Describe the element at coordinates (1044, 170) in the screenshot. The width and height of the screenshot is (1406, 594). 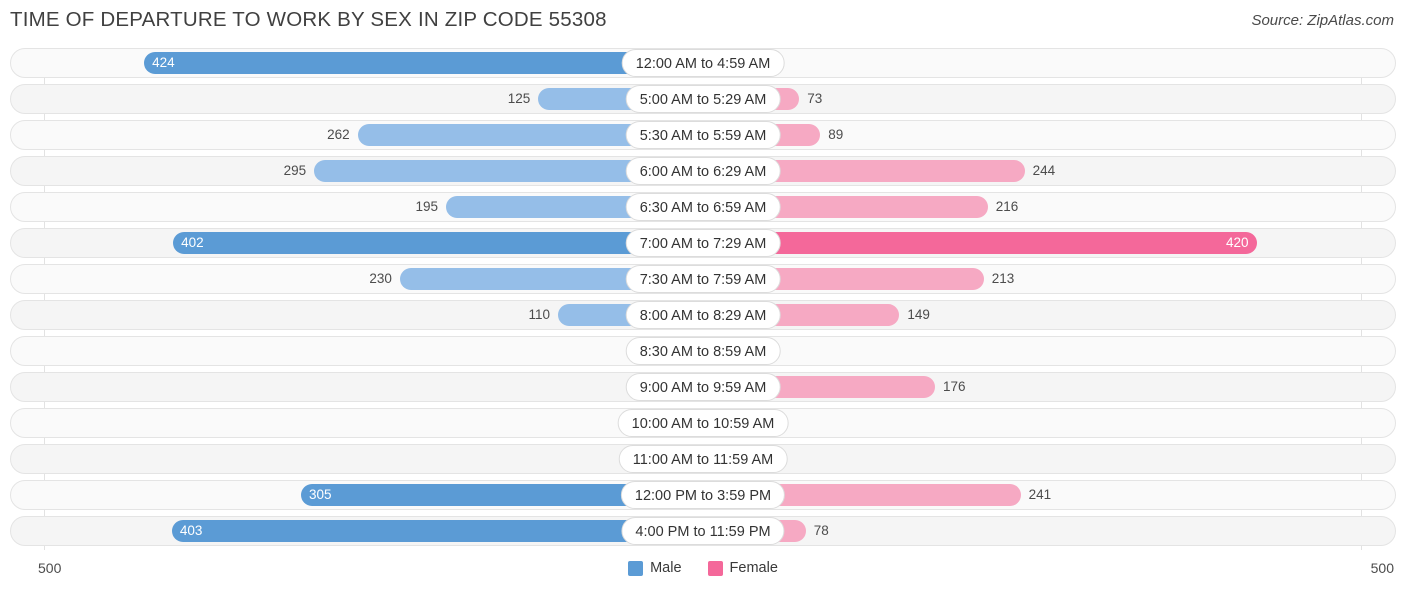
I see `value-label-female: 244` at that location.